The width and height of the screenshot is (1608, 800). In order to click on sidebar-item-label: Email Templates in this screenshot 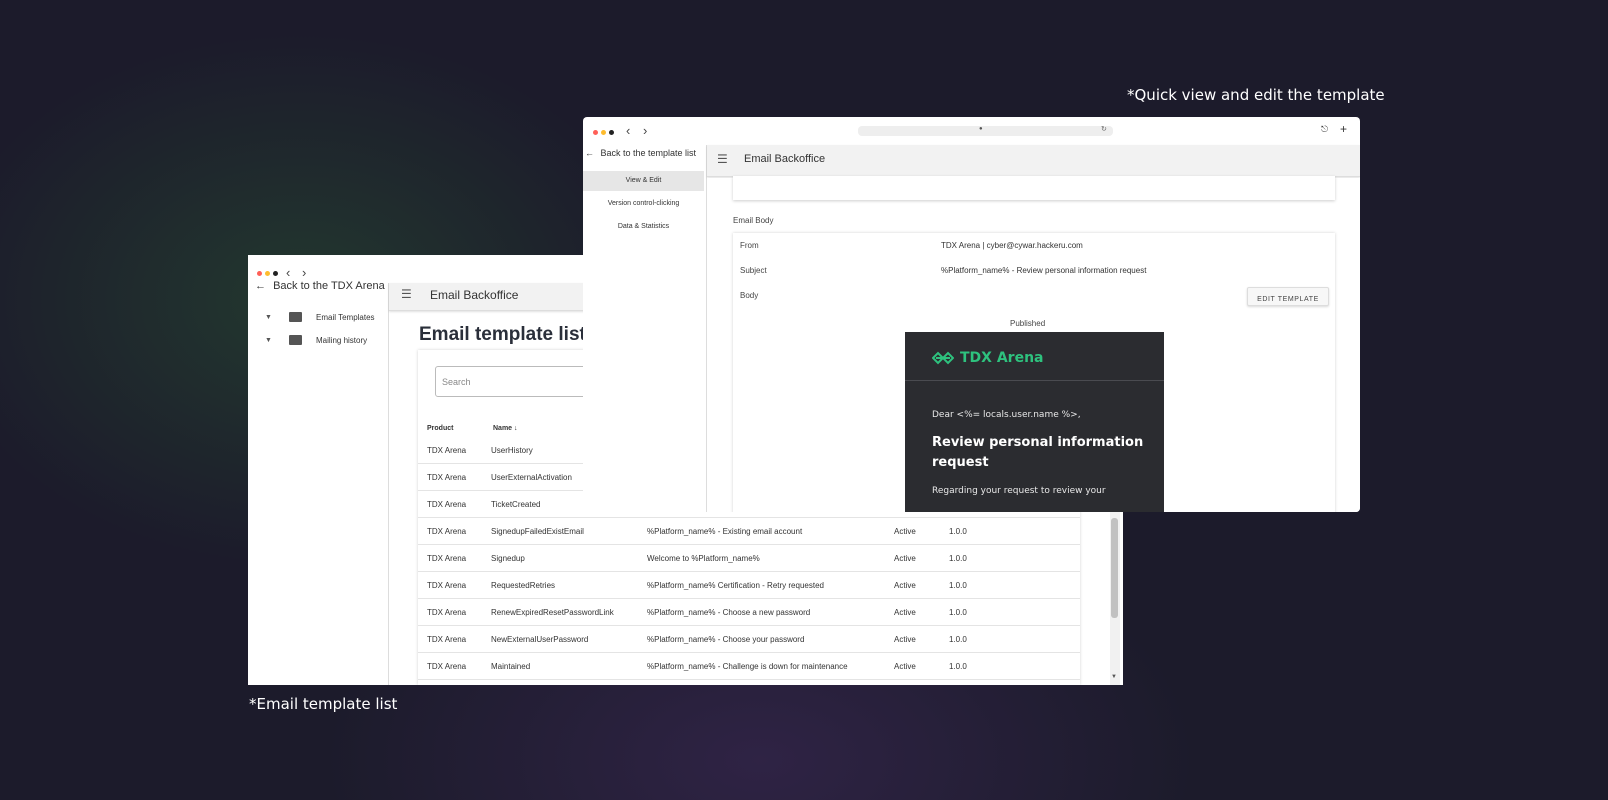, I will do `click(345, 317)`.